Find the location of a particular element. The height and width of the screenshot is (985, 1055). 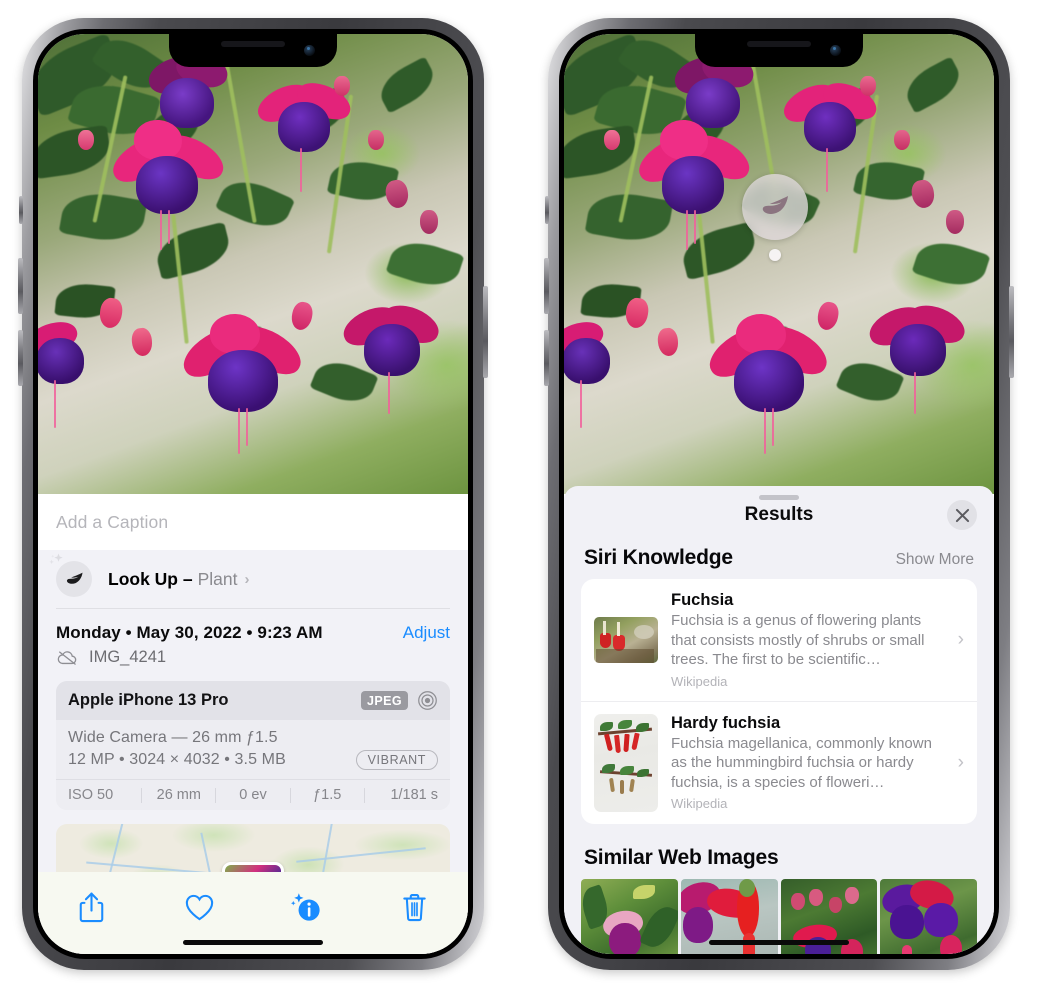

info-sparkle-icon is located at coordinates (305, 907).